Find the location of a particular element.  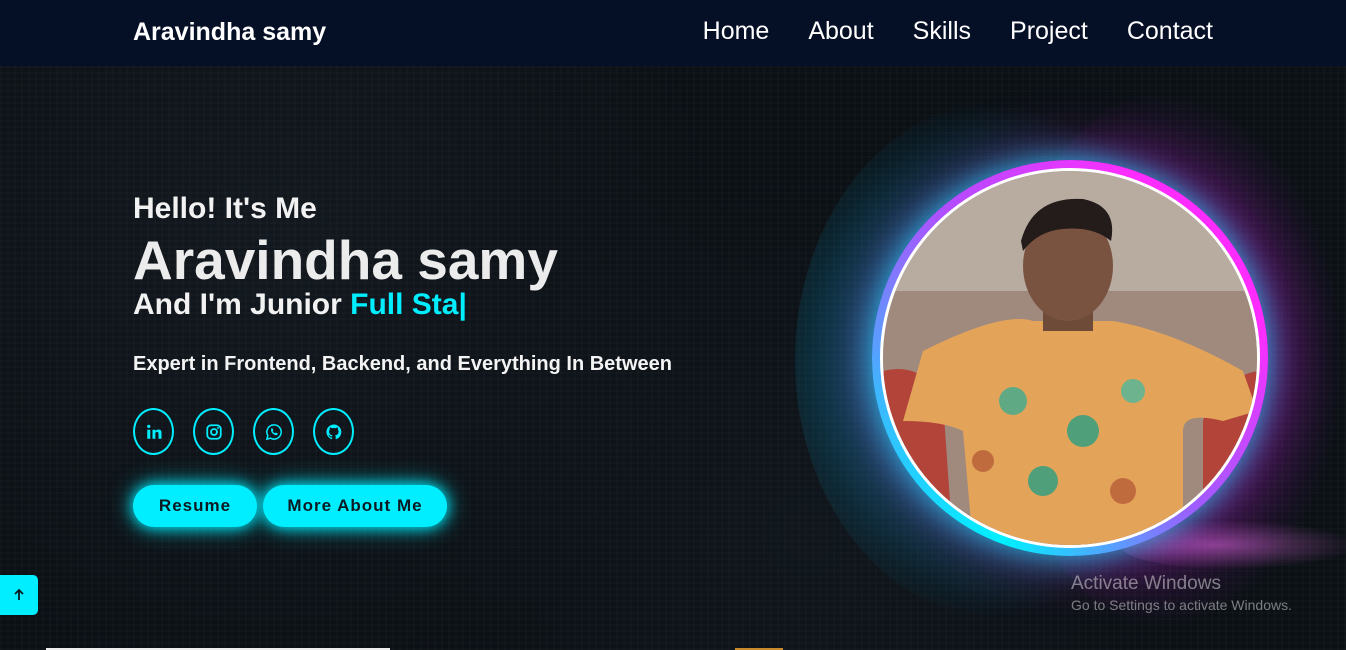

more-about-me-button: More About Me is located at coordinates (355, 506).